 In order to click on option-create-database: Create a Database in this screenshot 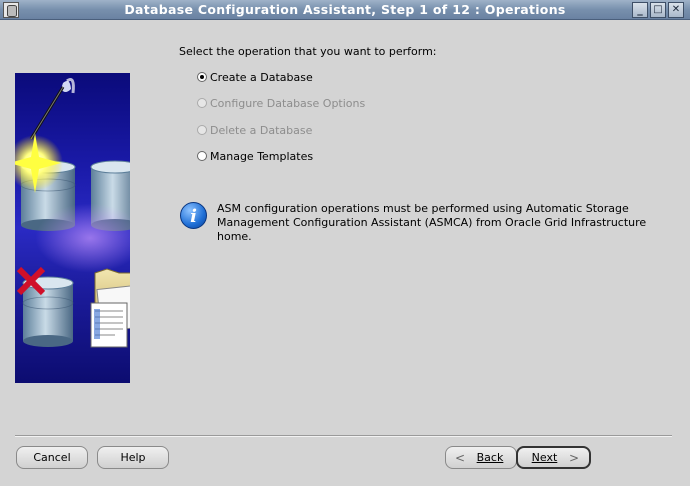, I will do `click(255, 77)`.